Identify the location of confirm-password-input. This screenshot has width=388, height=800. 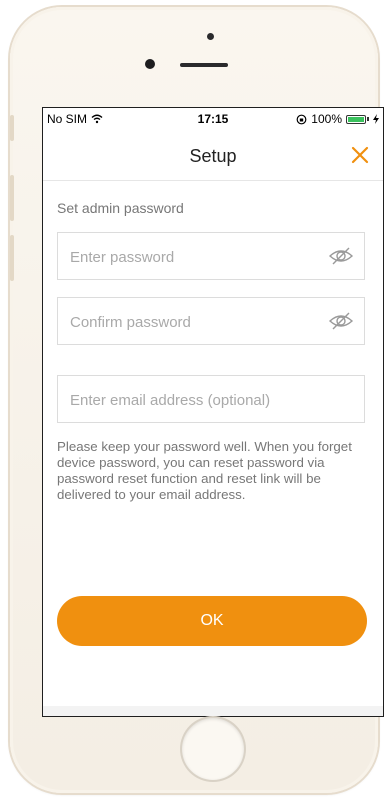
(200, 322).